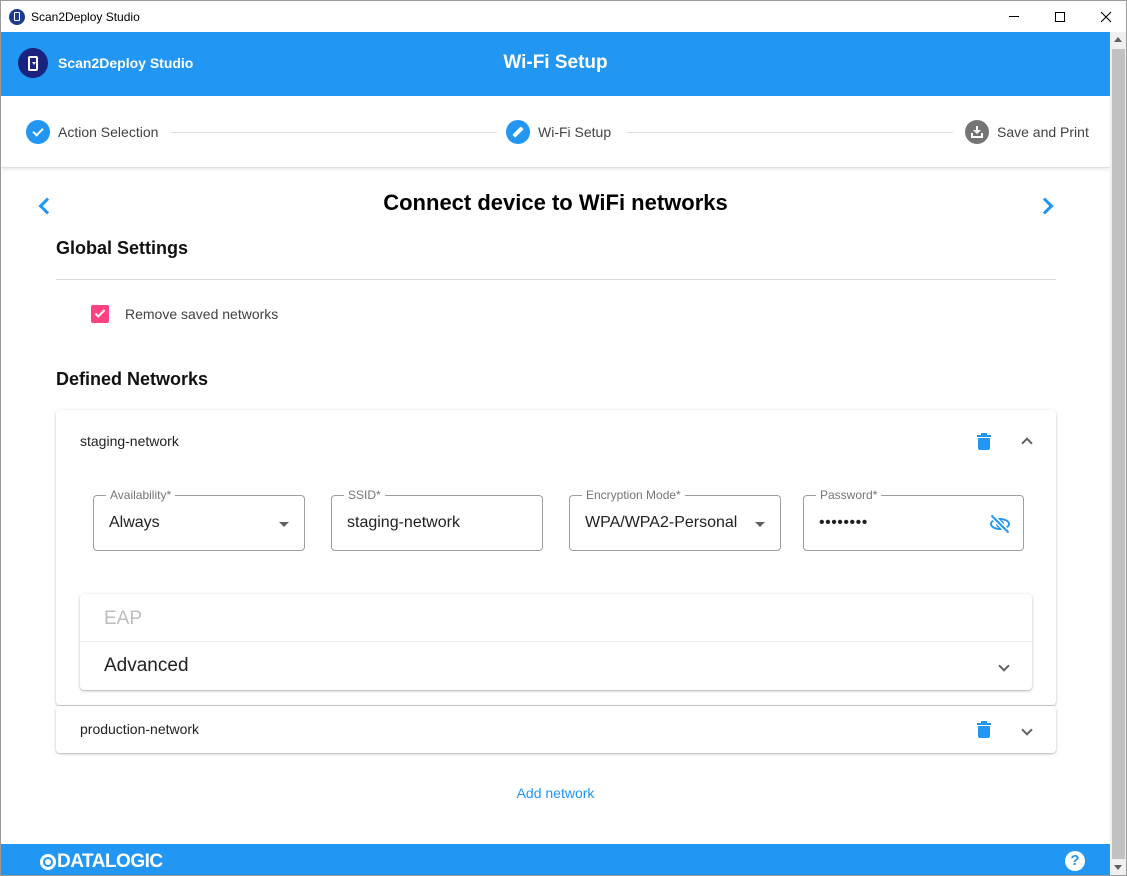  I want to click on maximize-icon, so click(1060, 16).